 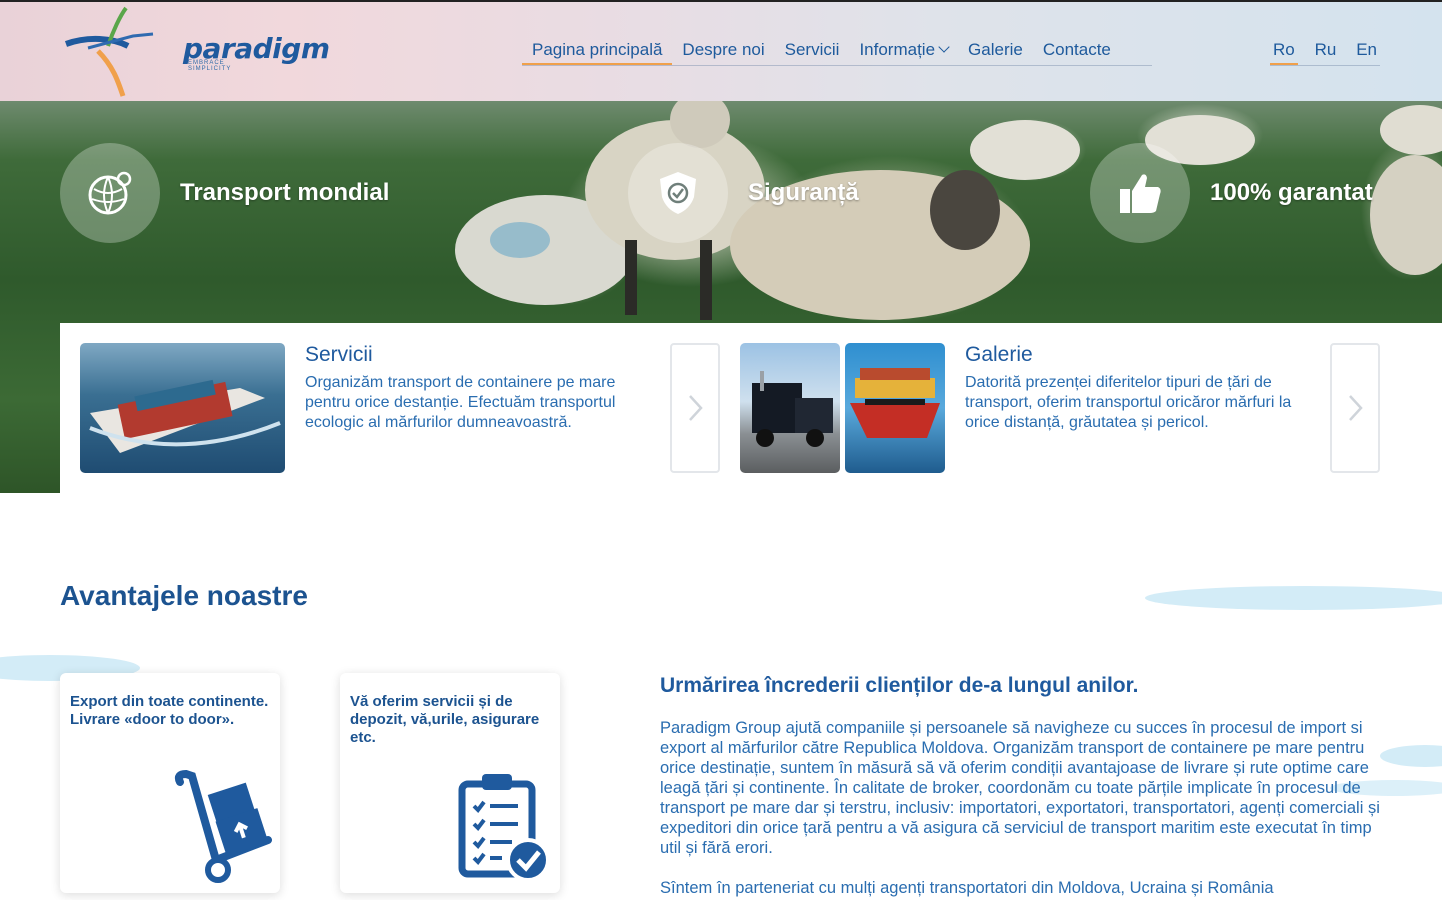 What do you see at coordinates (1284, 51) in the screenshot?
I see `lang-ro: Ro` at bounding box center [1284, 51].